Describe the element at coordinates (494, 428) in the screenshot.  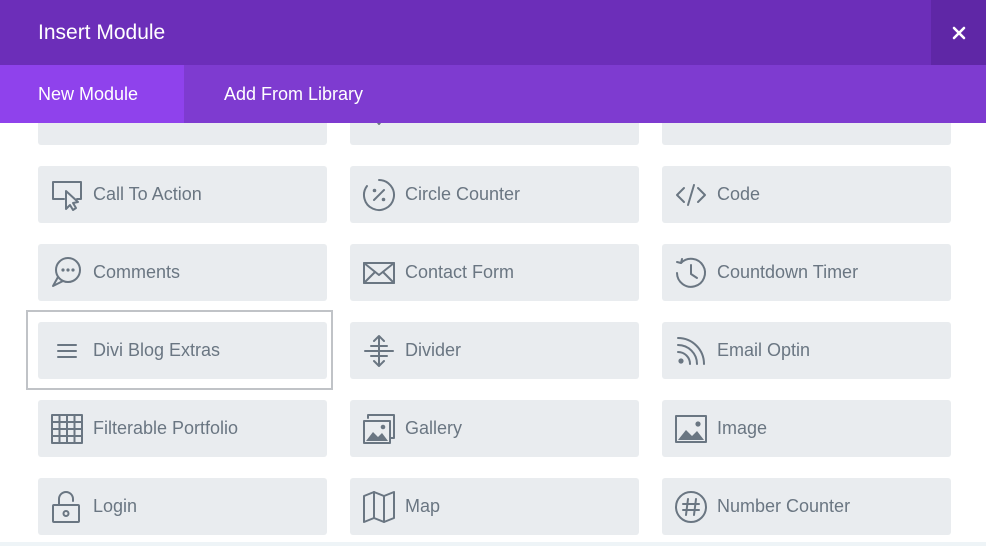
I see `module-item-gallery: Gallery` at that location.